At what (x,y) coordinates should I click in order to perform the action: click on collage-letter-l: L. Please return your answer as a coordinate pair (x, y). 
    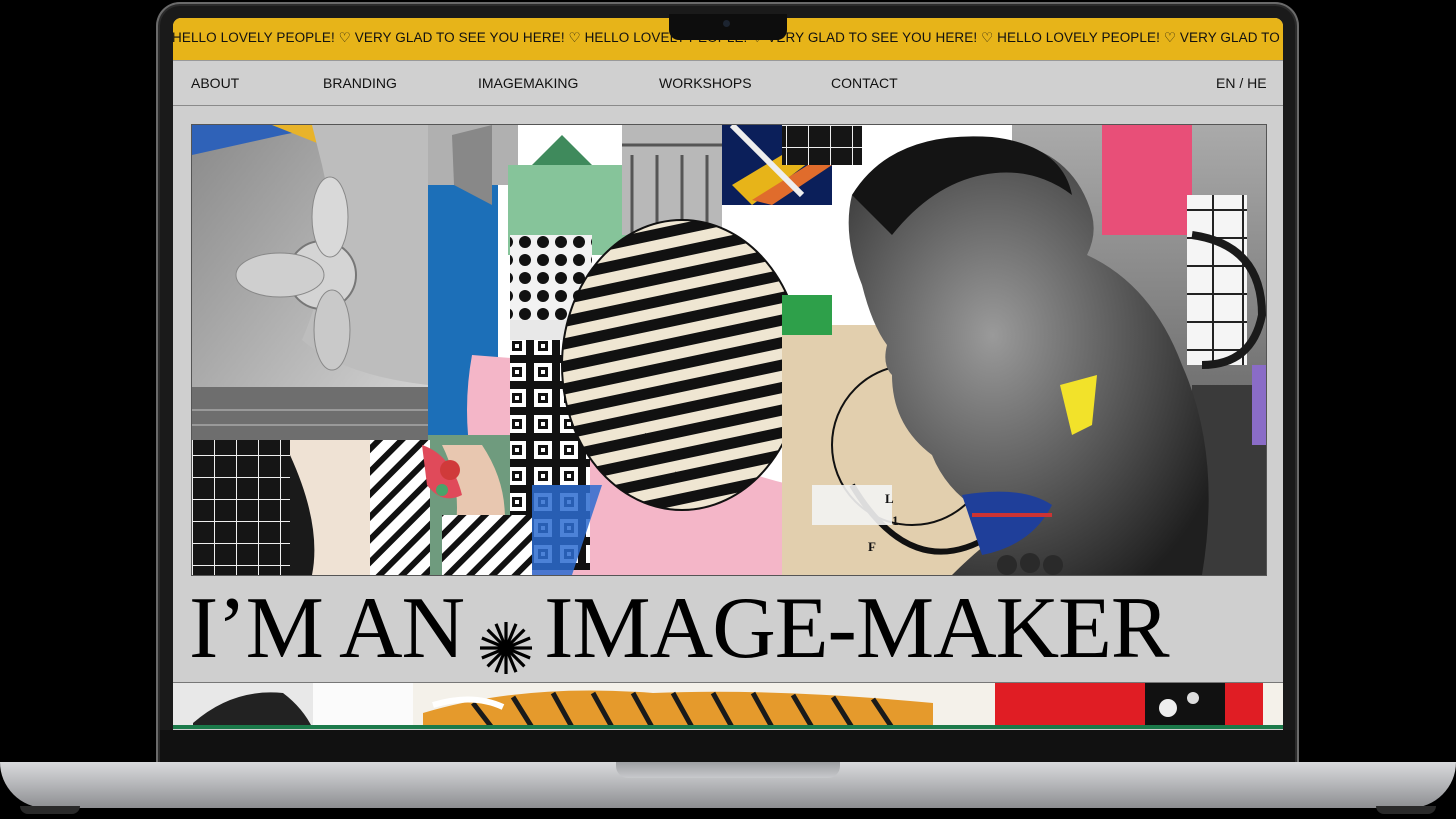
    Looking at the image, I should click on (889, 498).